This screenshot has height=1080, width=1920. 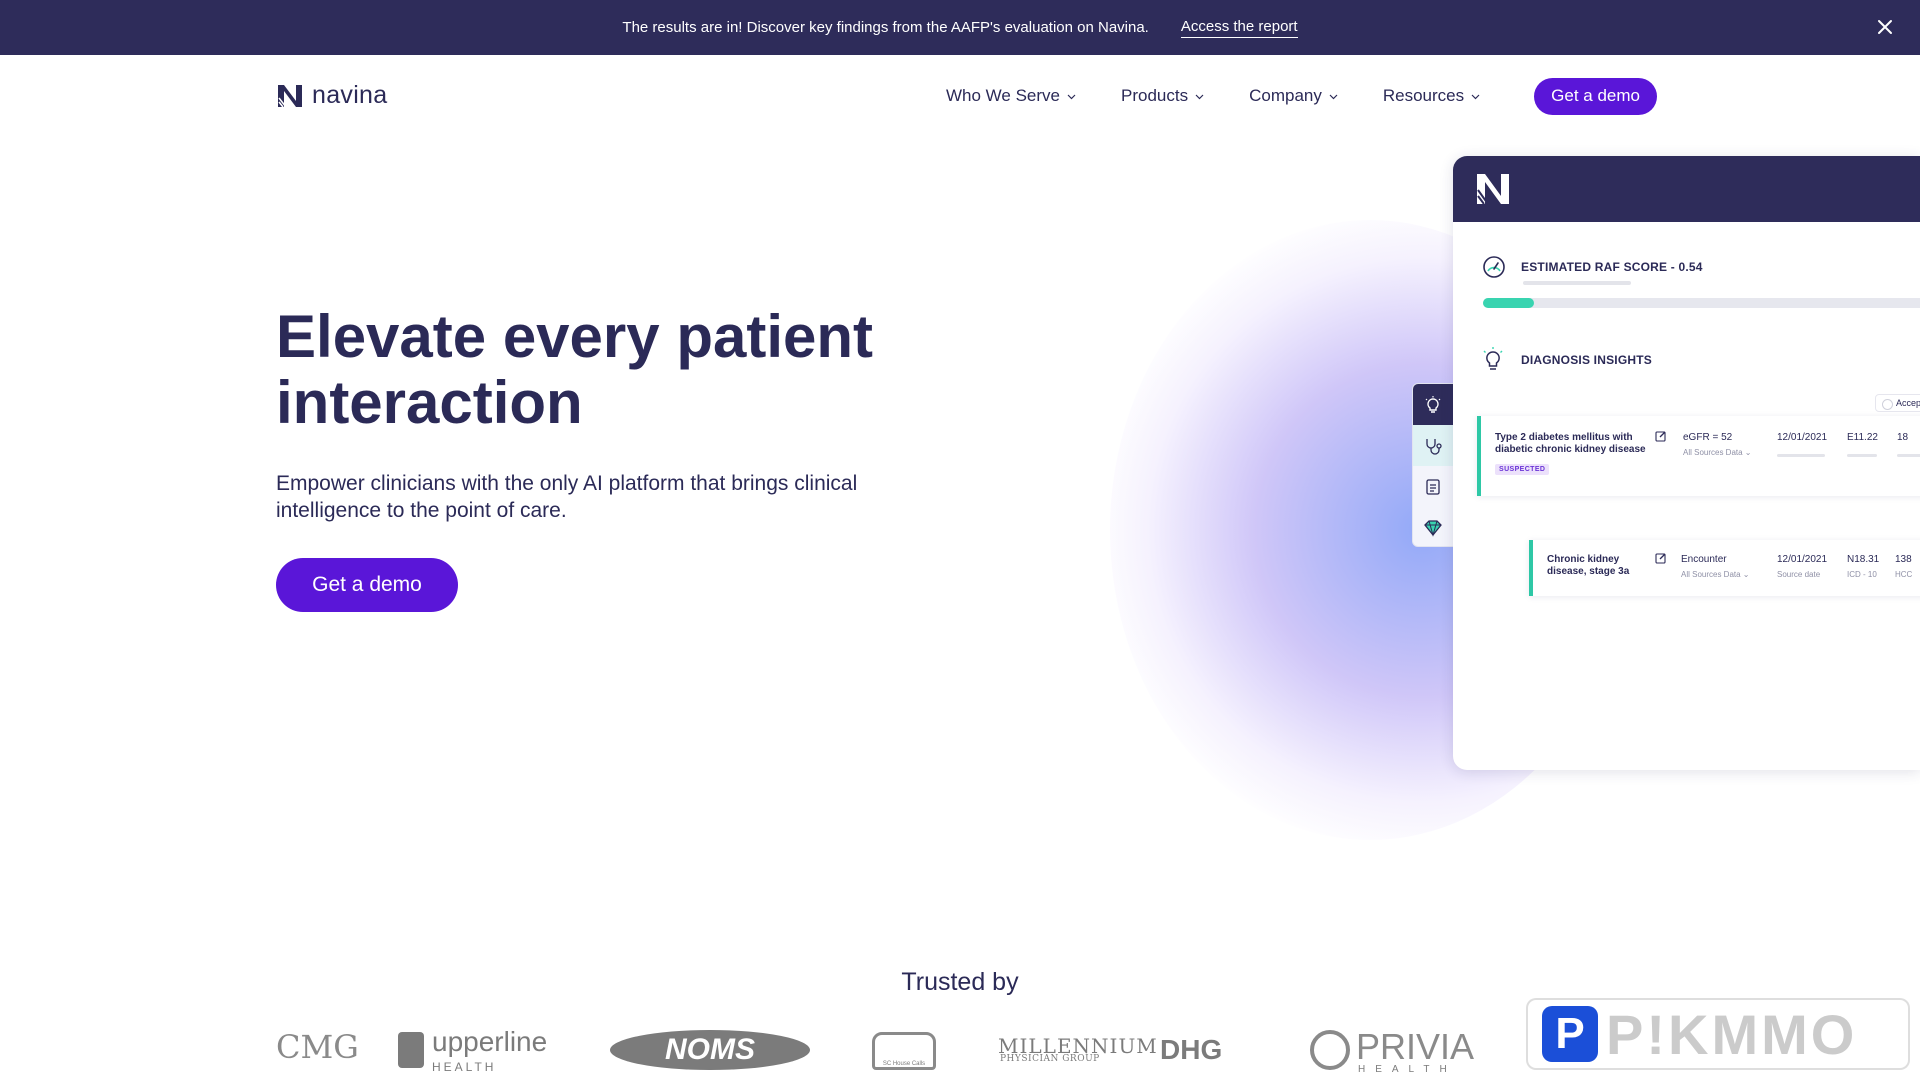 I want to click on diagnosis-insights-label: DIAGNOSIS INSIGHTS, so click(x=1586, y=360).